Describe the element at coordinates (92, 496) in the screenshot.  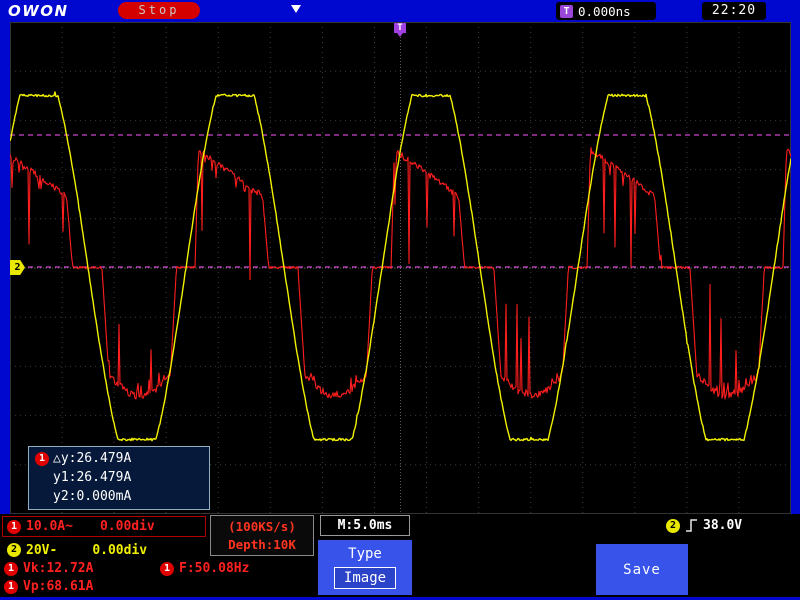
I see `cursor-y2-value: y2:0.000mA` at that location.